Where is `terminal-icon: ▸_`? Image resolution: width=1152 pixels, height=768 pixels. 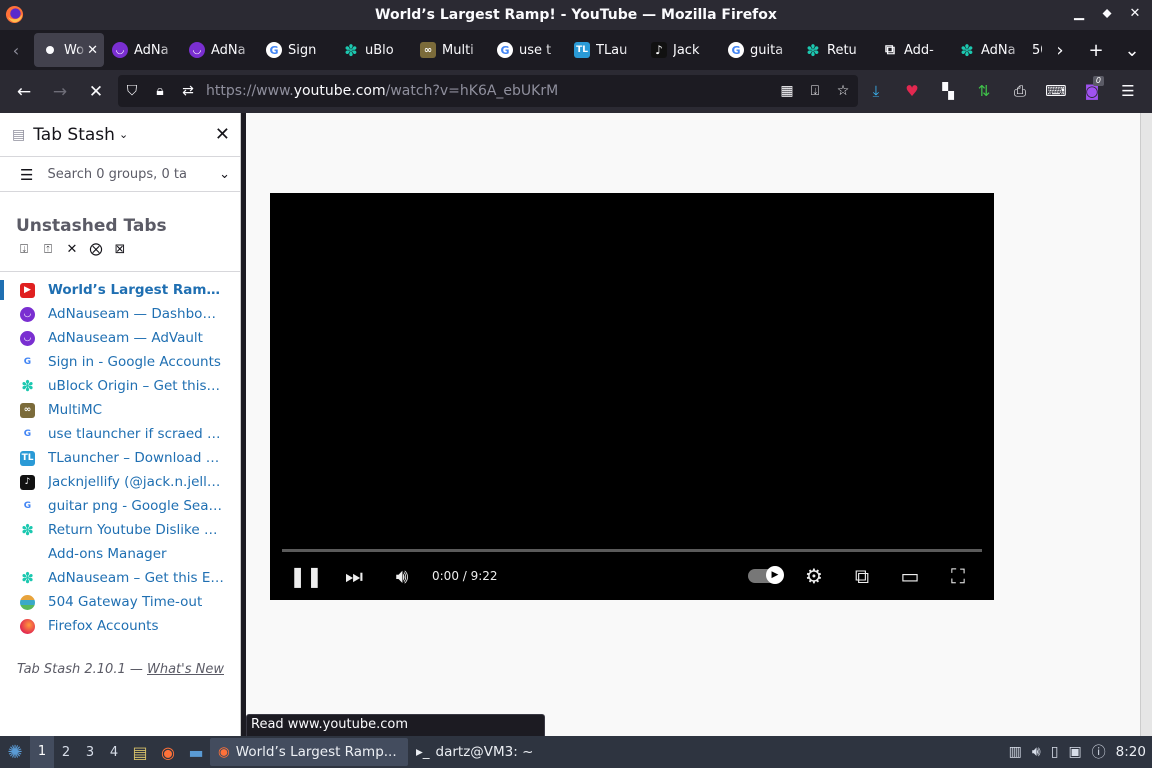
terminal-icon: ▸_ is located at coordinates (423, 752).